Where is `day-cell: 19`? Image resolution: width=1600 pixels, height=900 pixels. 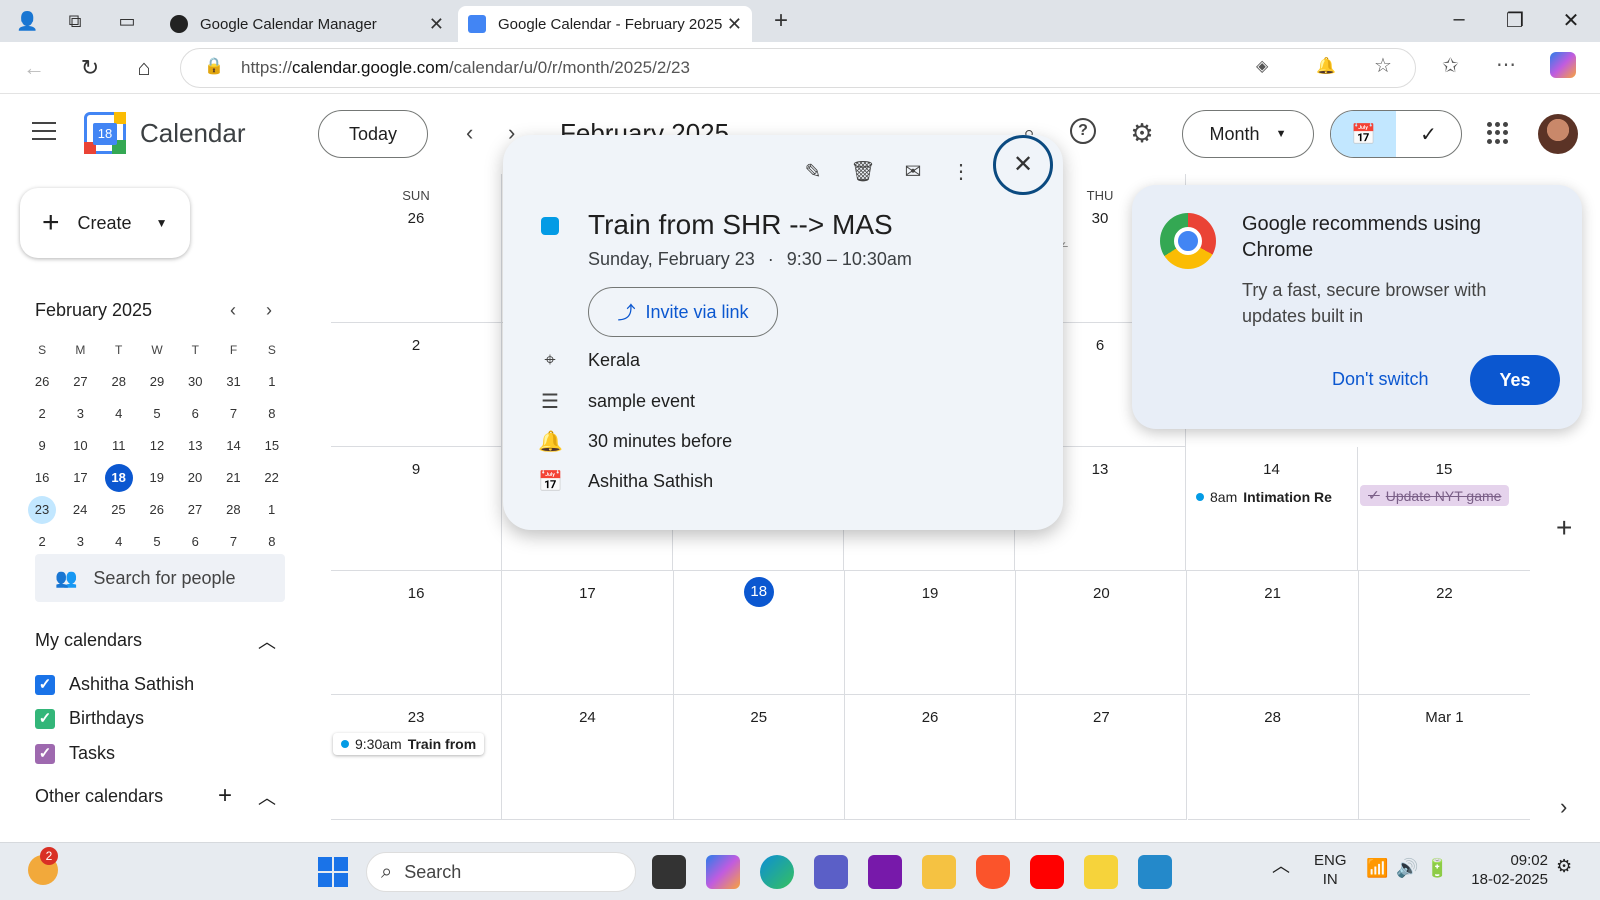
day-cell: 19 is located at coordinates (930, 633).